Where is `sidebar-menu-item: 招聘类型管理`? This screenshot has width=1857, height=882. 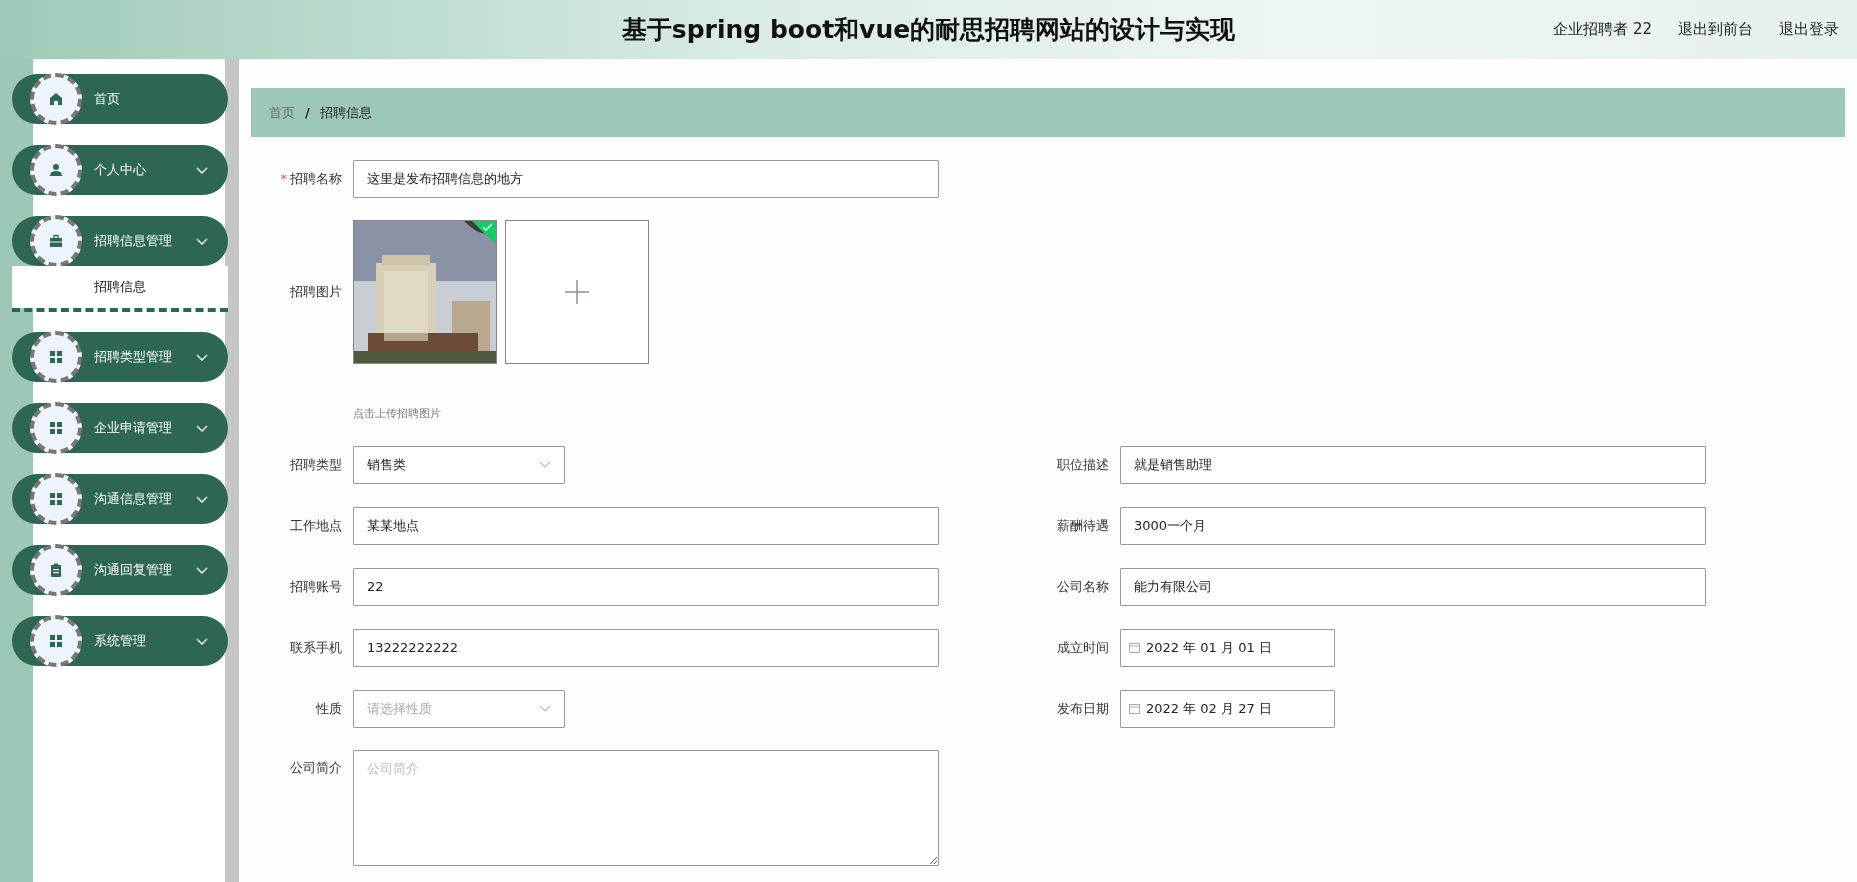
sidebar-menu-item: 招聘类型管理 is located at coordinates (120, 357).